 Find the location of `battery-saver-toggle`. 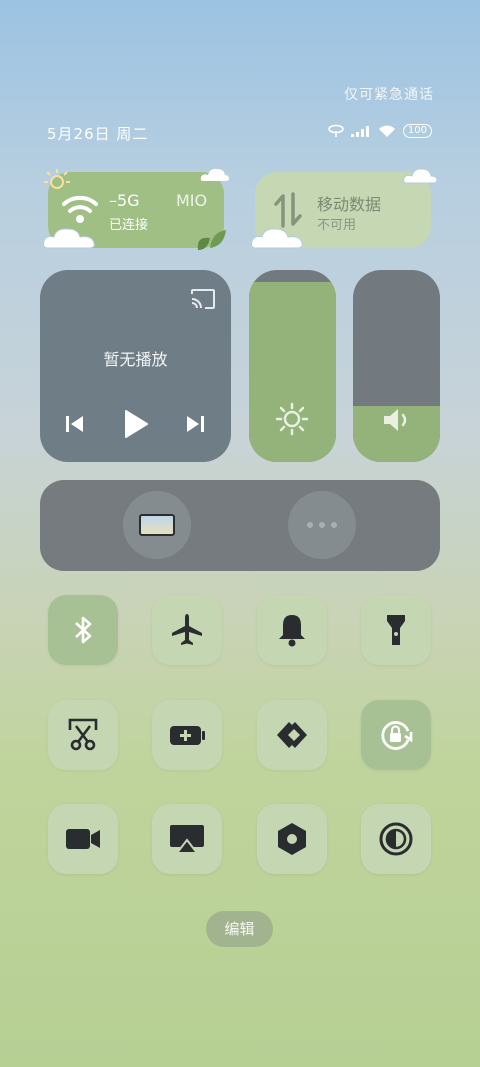

battery-saver-toggle is located at coordinates (187, 735).